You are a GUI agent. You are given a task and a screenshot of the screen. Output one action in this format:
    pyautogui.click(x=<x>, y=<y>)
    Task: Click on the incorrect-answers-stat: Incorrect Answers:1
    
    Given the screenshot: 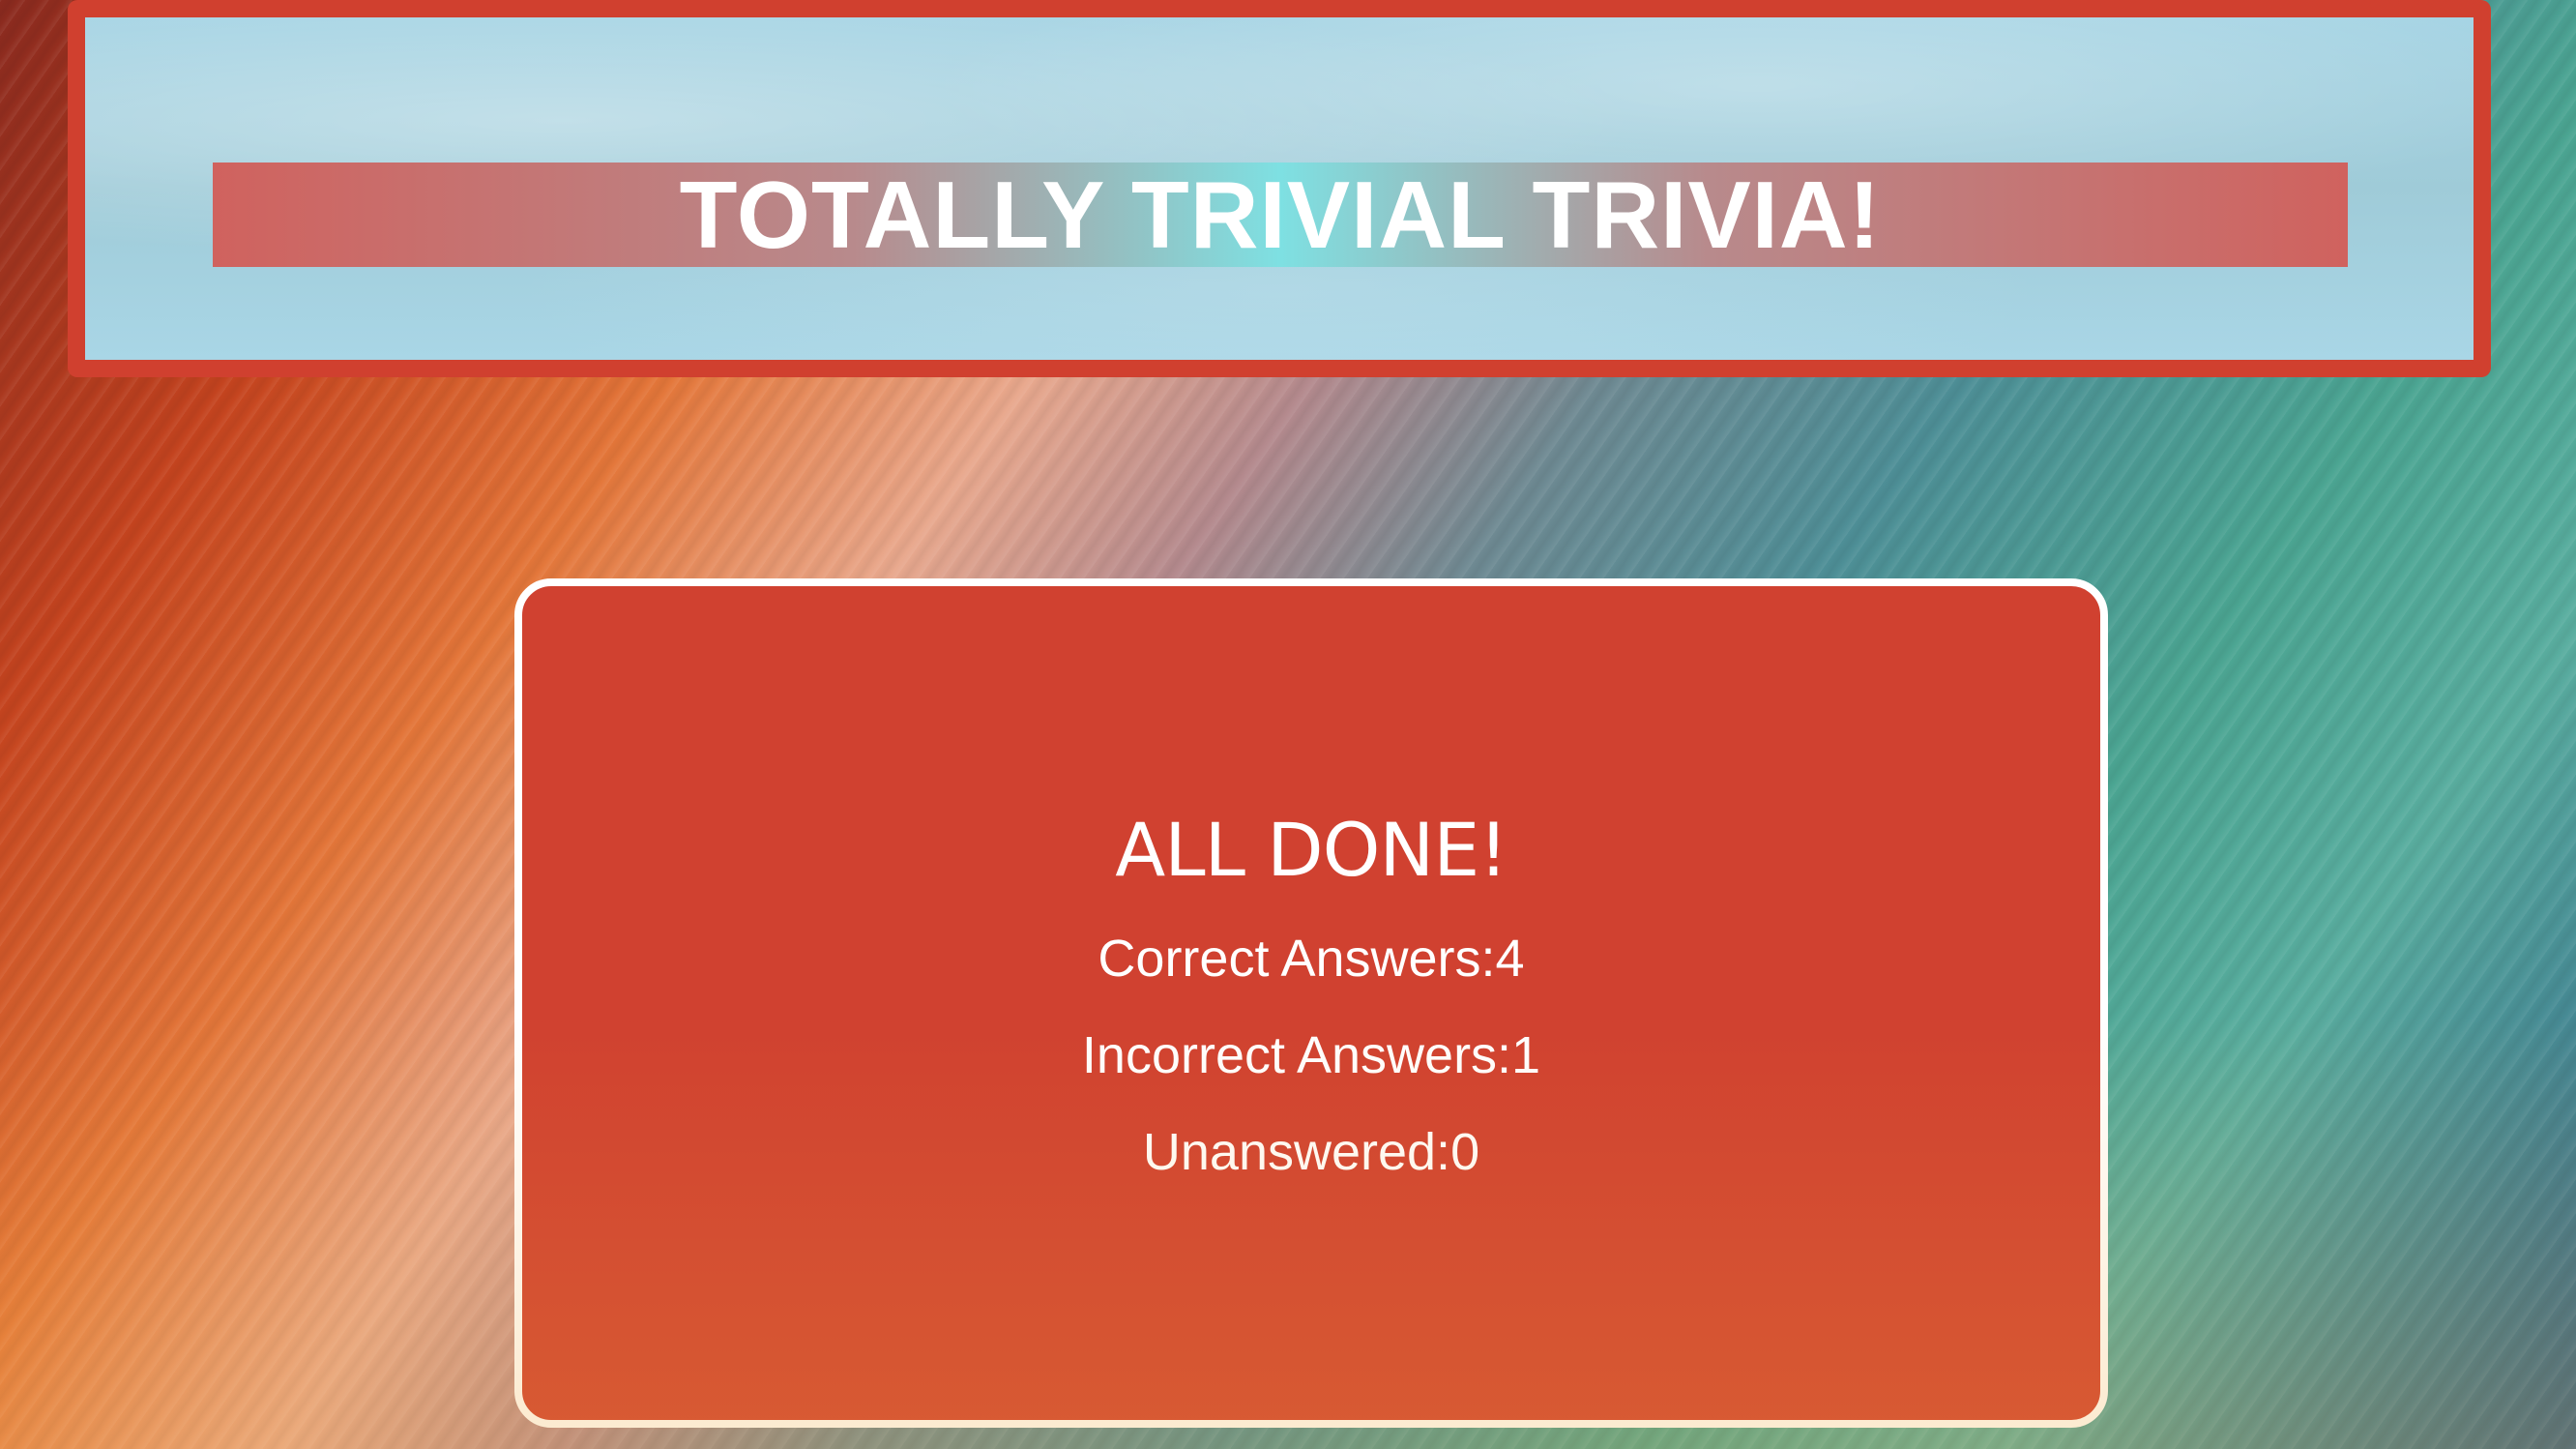 What is the action you would take?
    pyautogui.click(x=1311, y=1054)
    